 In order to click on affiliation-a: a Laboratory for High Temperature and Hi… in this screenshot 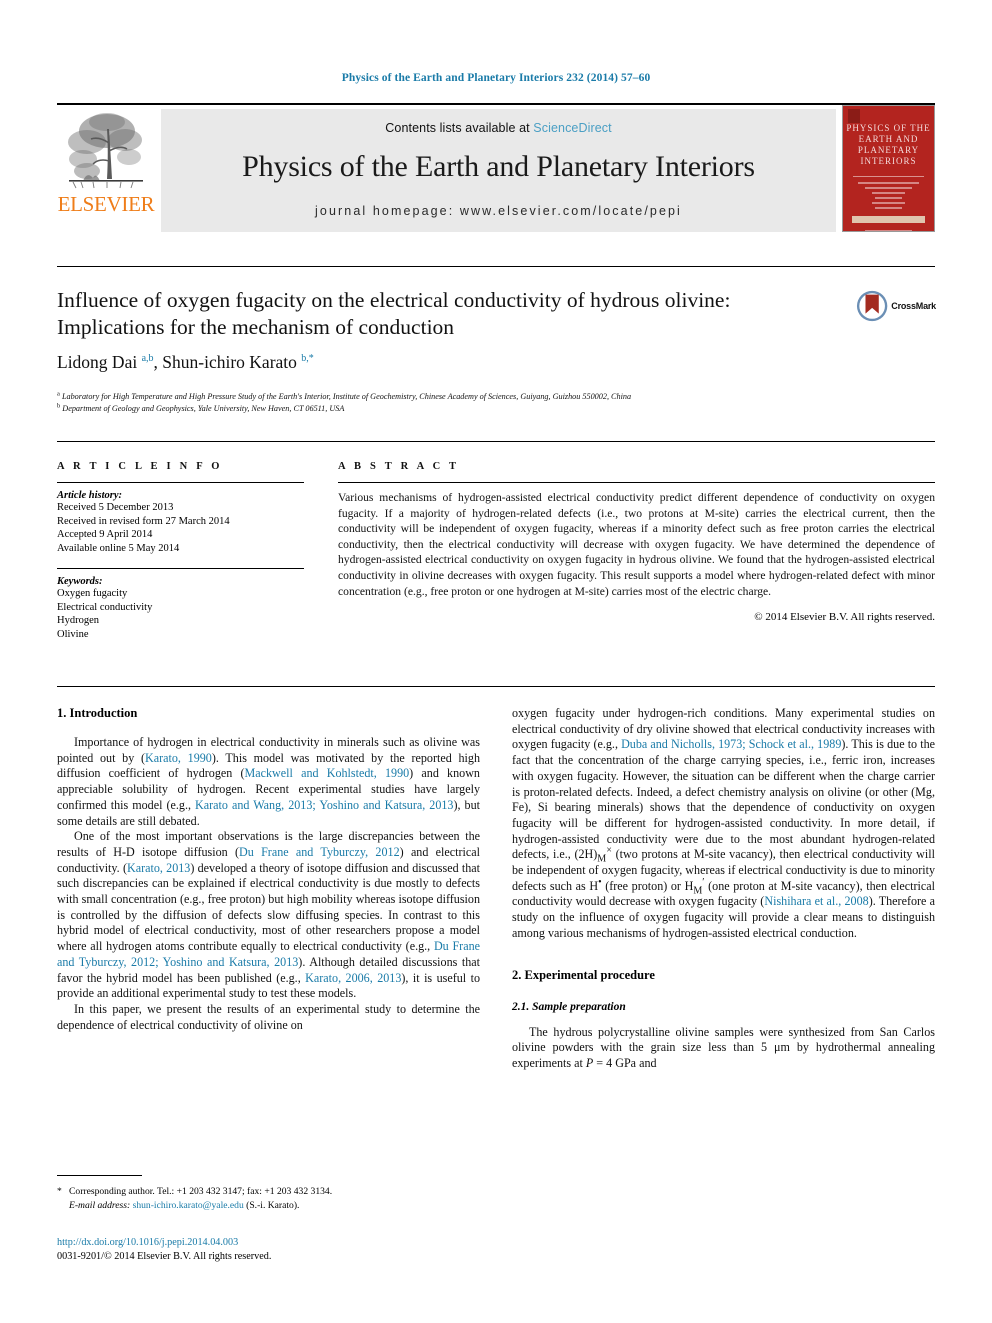, I will do `click(344, 395)`.